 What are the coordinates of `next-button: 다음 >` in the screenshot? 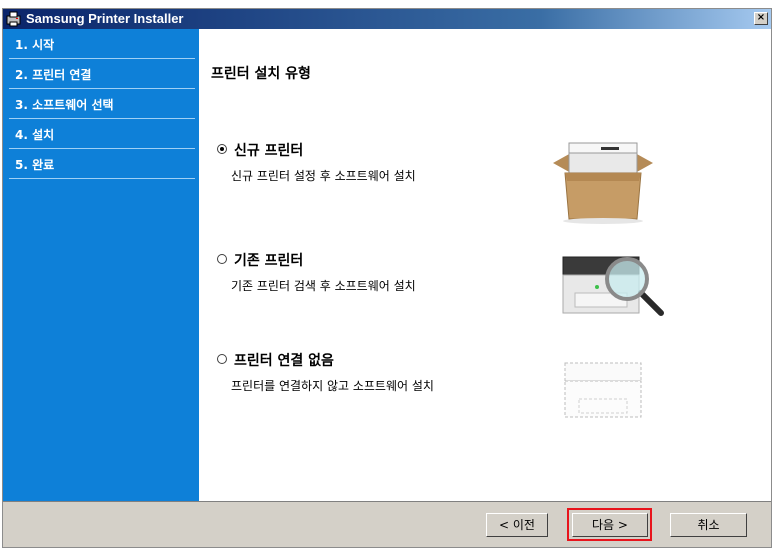 It's located at (610, 525).